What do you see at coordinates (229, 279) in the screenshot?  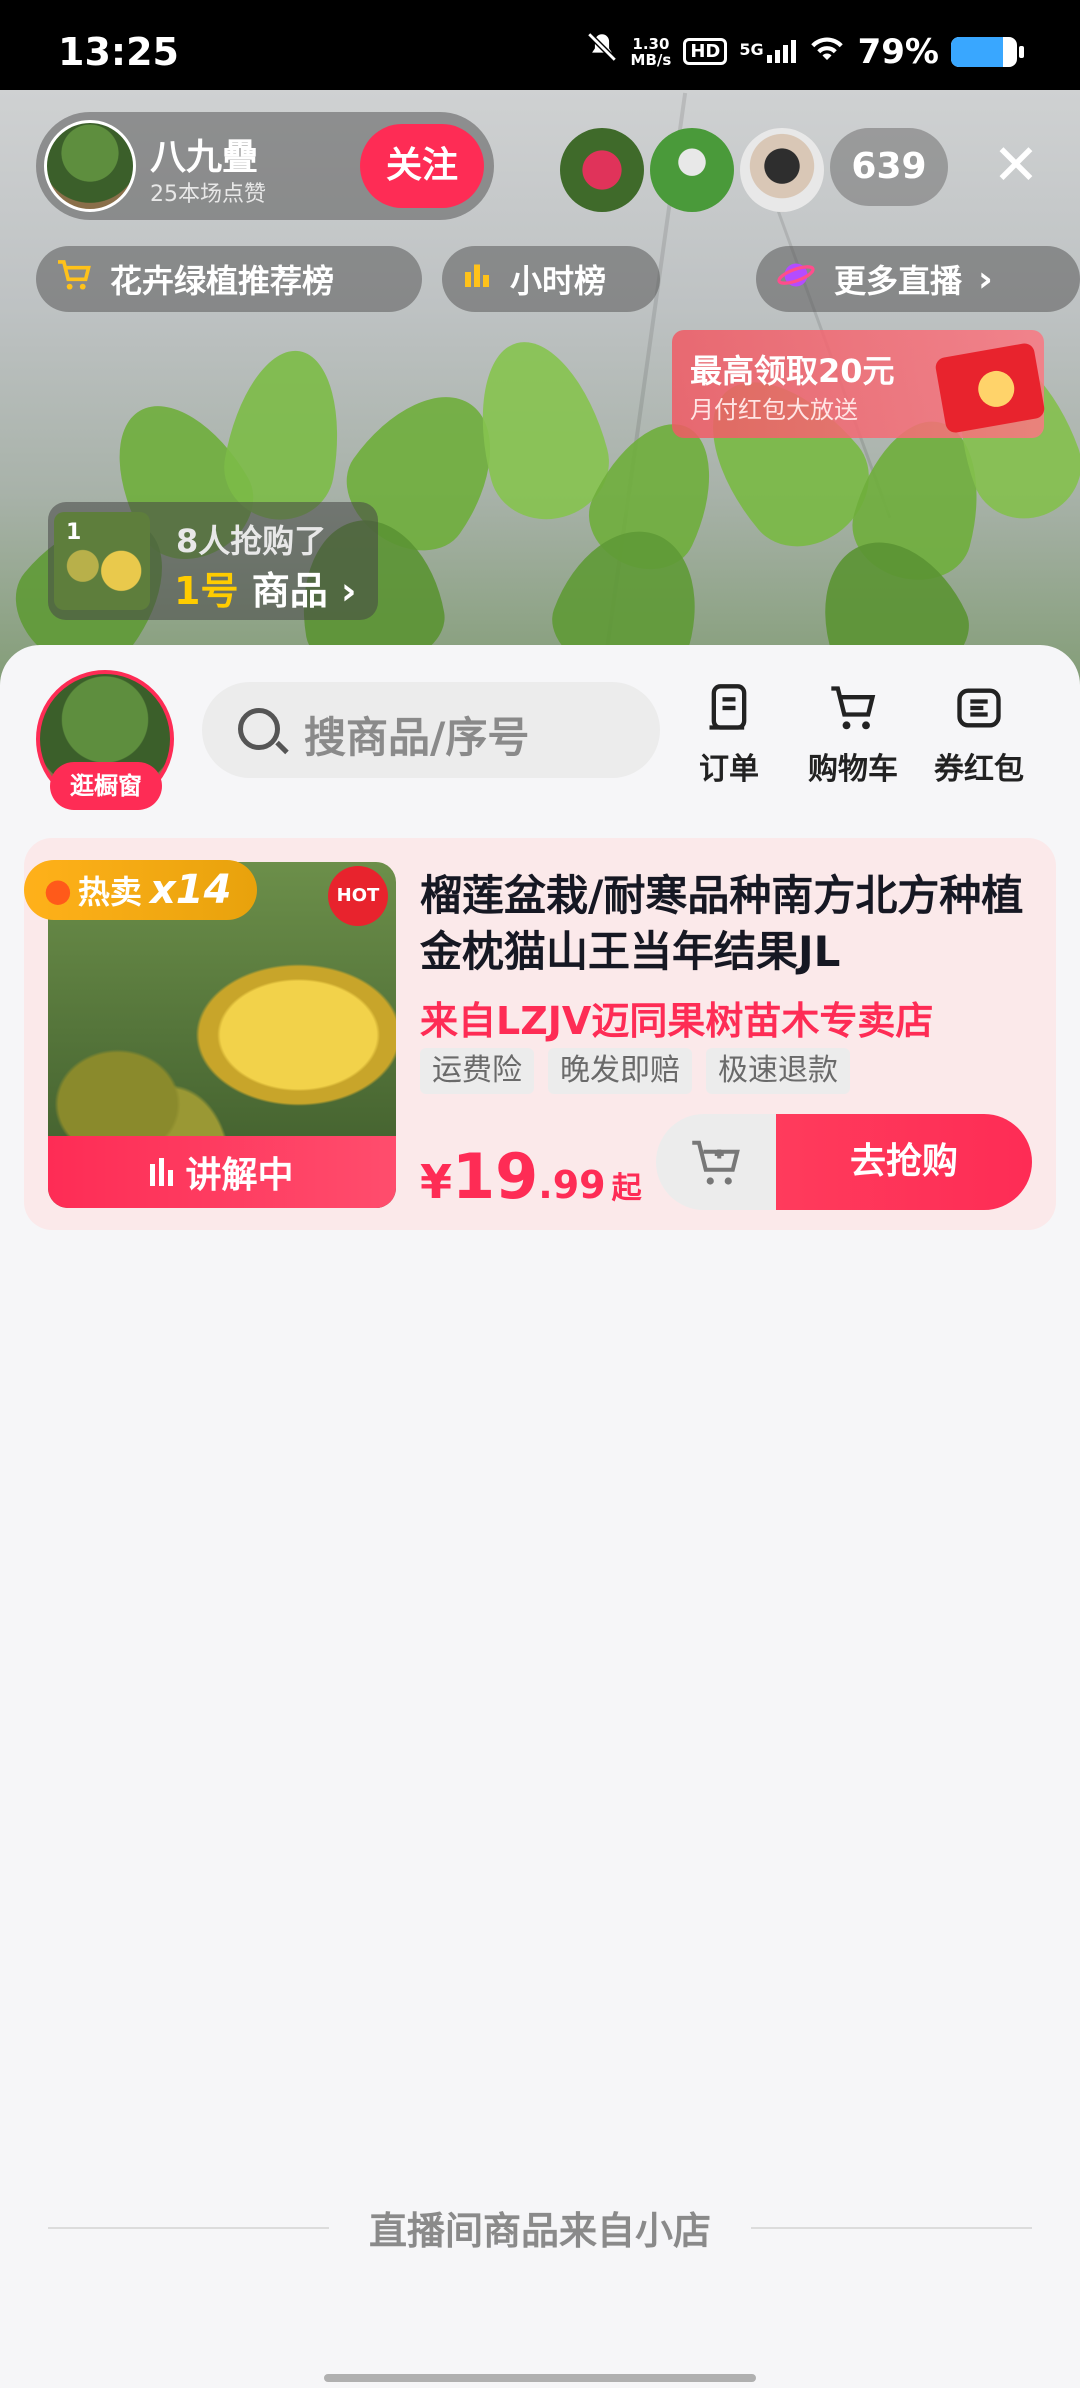 I see `pill-plant-ranking: 花卉绿植推荐榜` at bounding box center [229, 279].